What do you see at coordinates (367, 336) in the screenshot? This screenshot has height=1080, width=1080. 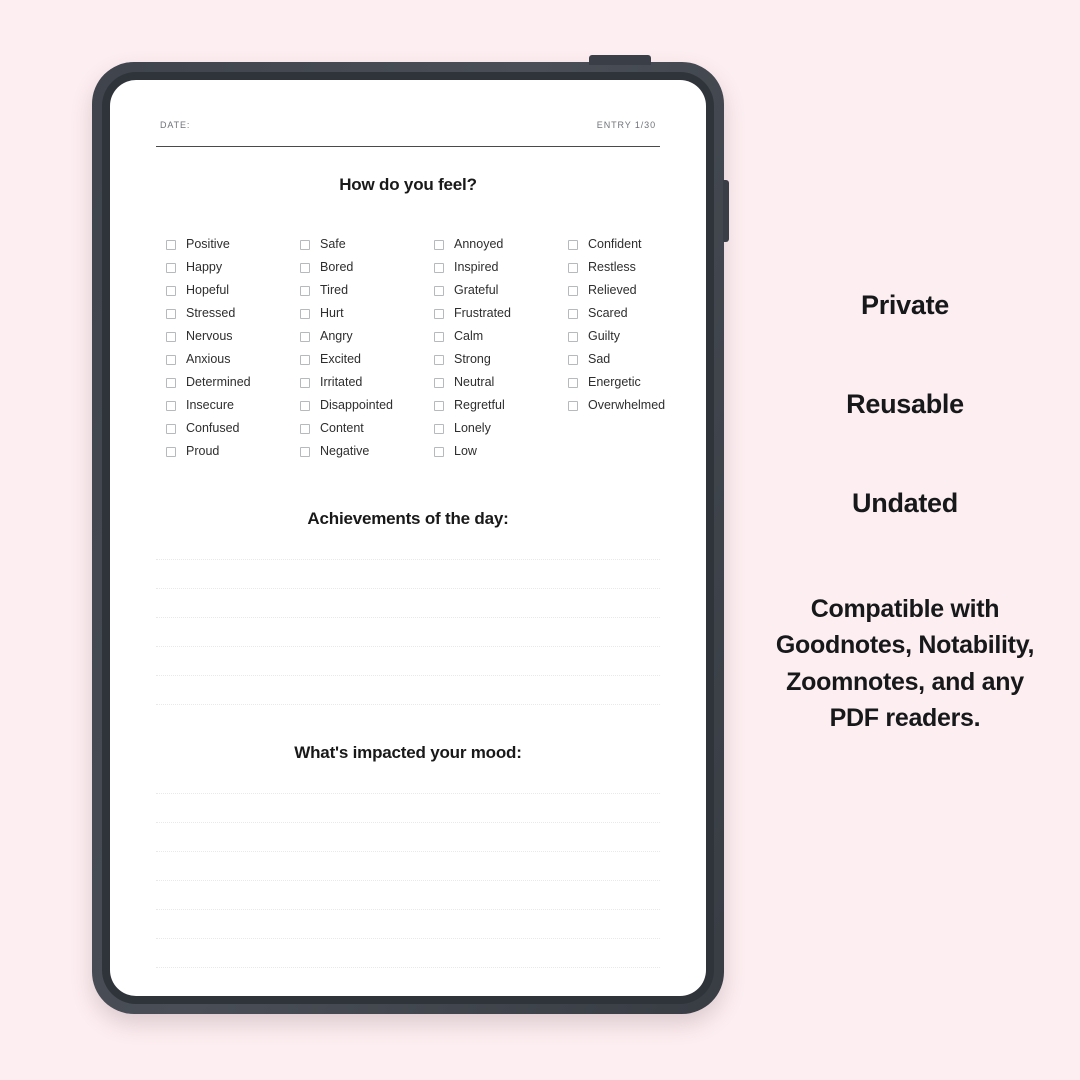 I see `mood-item: Angry` at bounding box center [367, 336].